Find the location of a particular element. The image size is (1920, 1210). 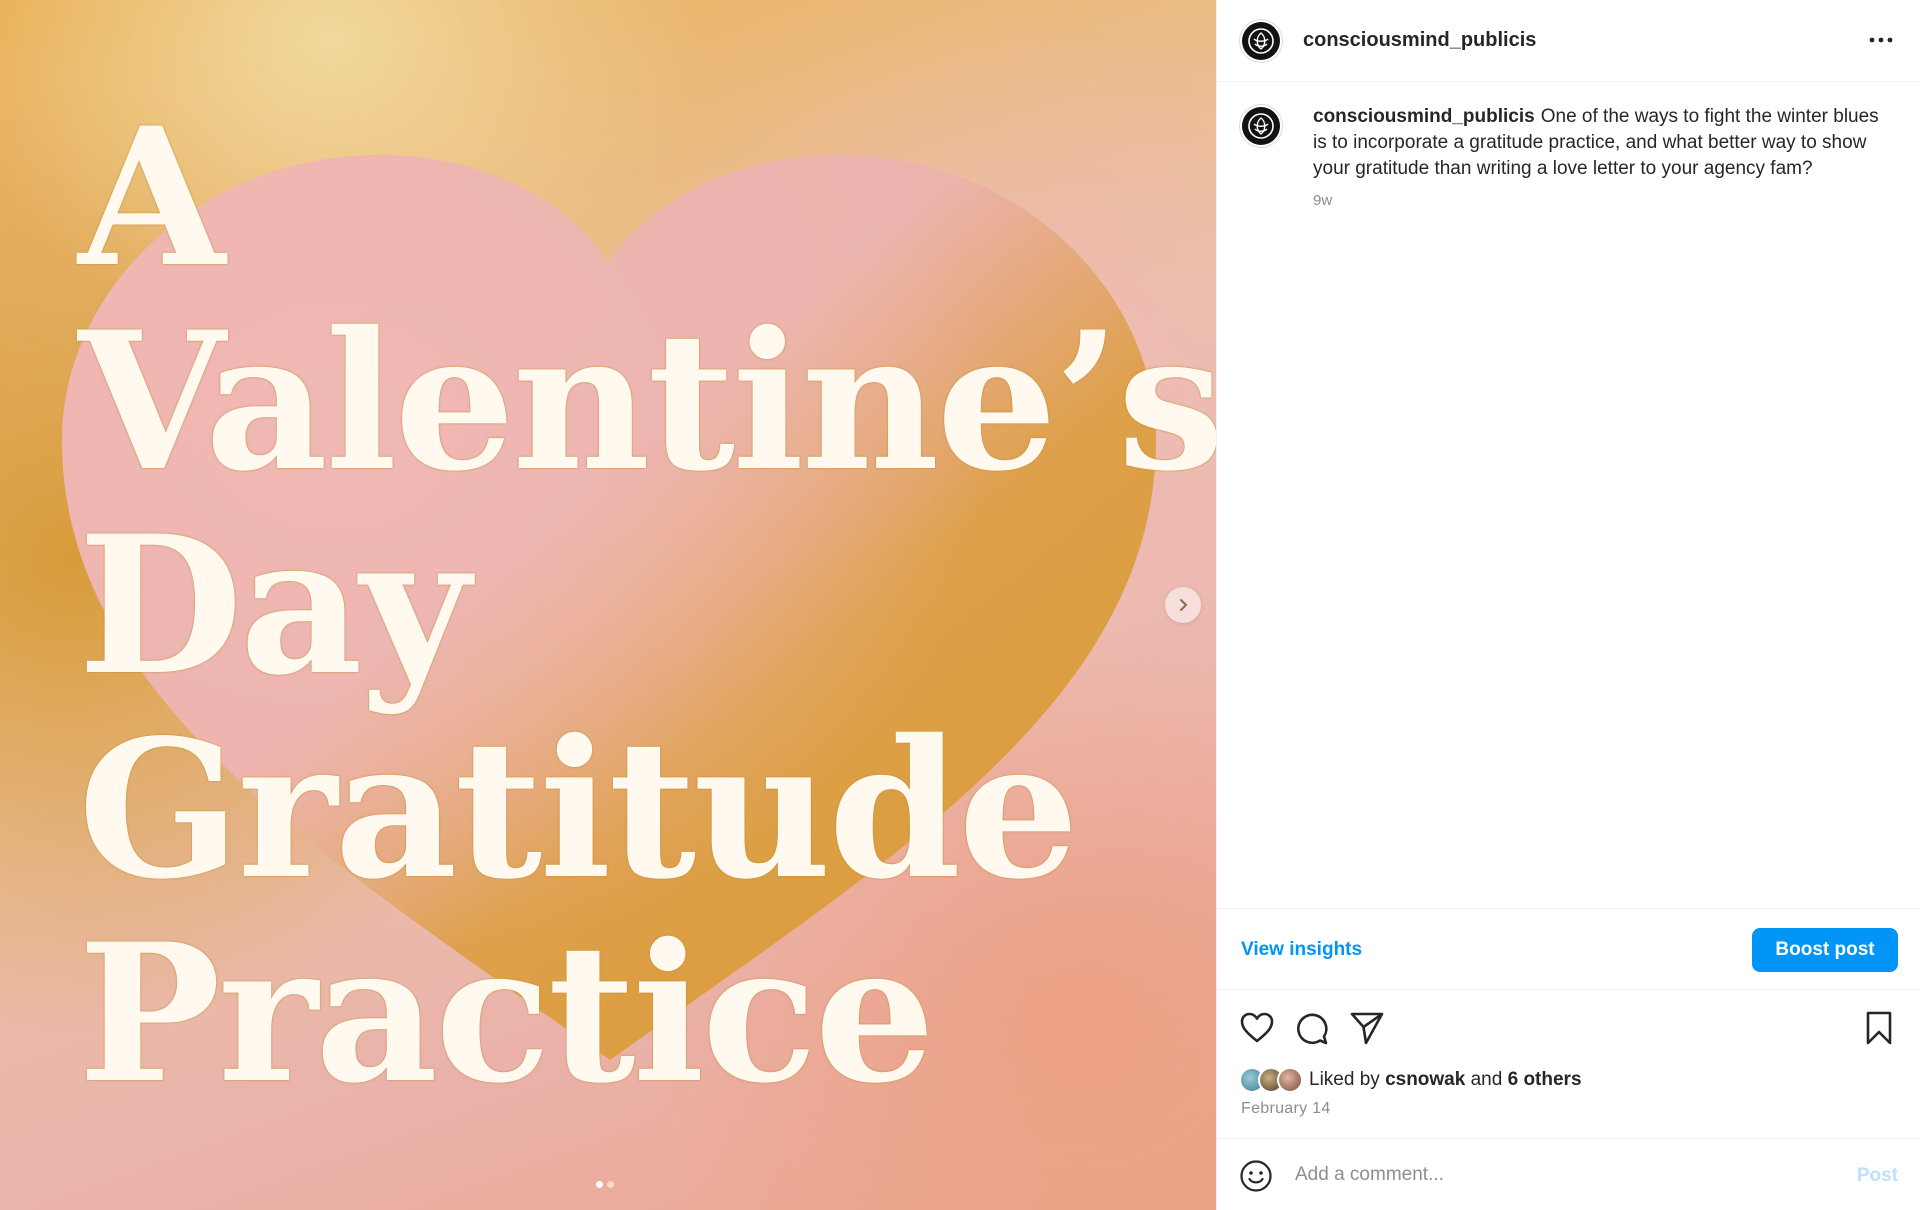

likes-summary: Liked by csnowak and 6 others is located at coordinates (1410, 1080).